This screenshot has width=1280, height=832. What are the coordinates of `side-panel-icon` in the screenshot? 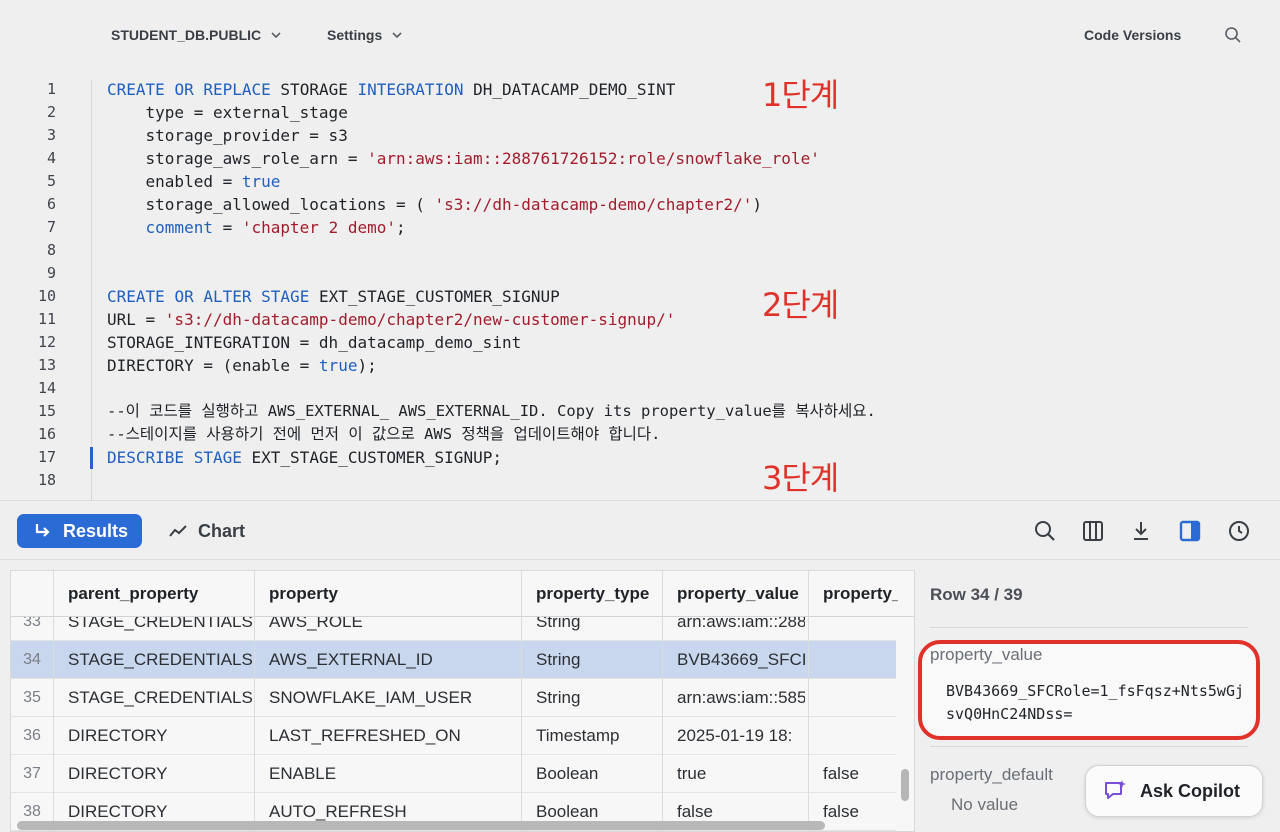 It's located at (1190, 531).